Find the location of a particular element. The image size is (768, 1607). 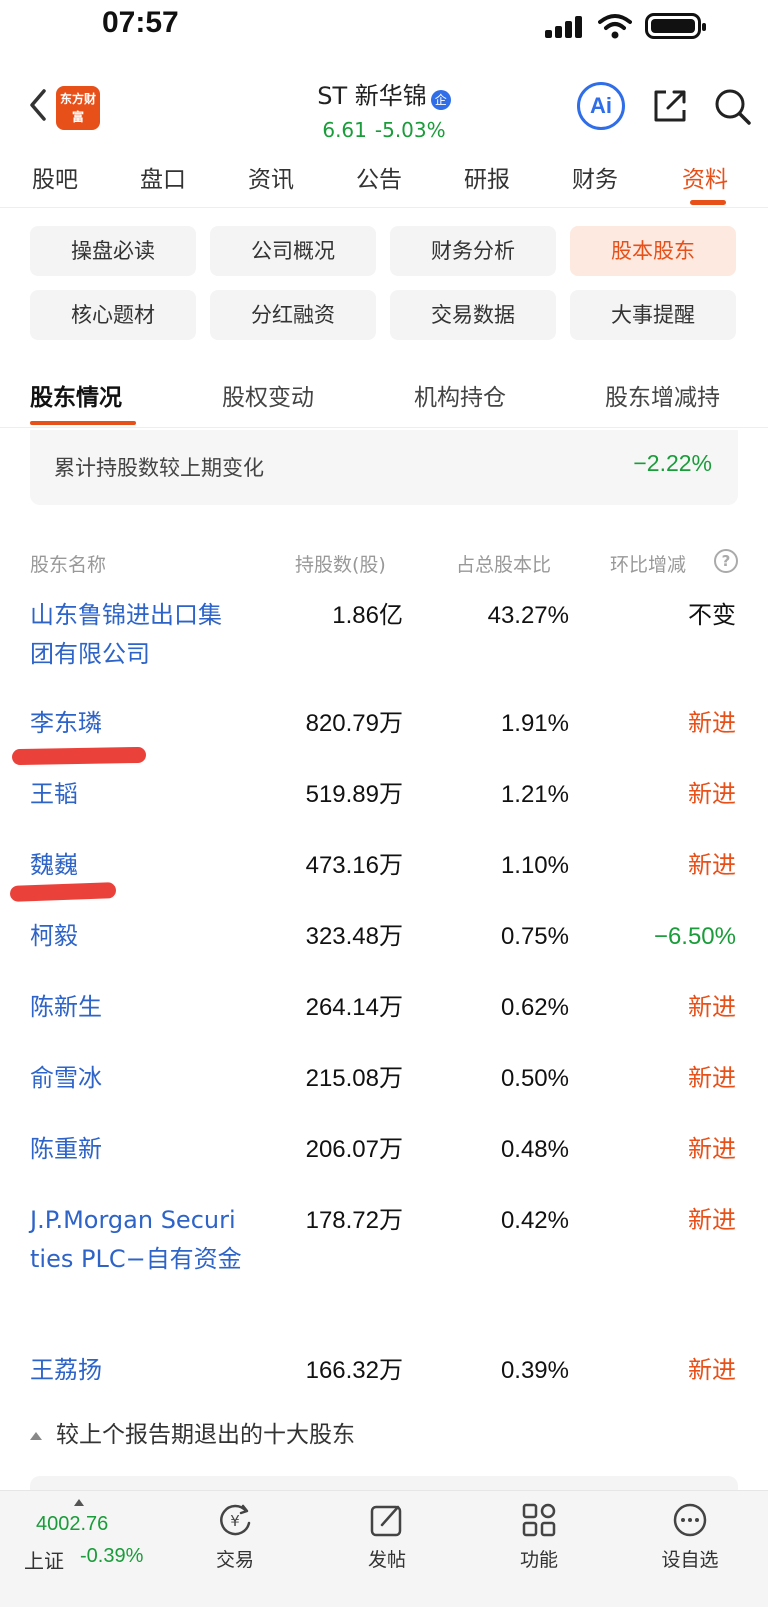

tab-announcements: 公告 is located at coordinates (379, 177).